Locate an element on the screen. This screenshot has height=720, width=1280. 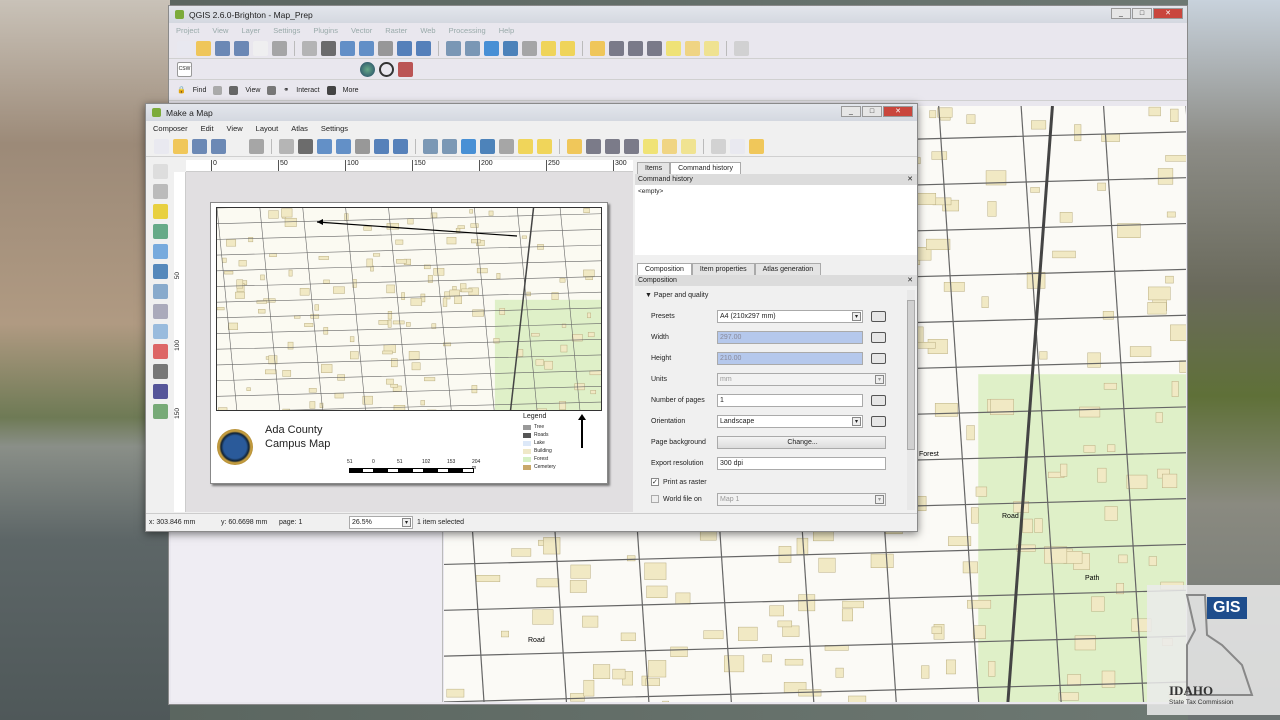
lock-icon: 🔒 is located at coordinates (181, 90).